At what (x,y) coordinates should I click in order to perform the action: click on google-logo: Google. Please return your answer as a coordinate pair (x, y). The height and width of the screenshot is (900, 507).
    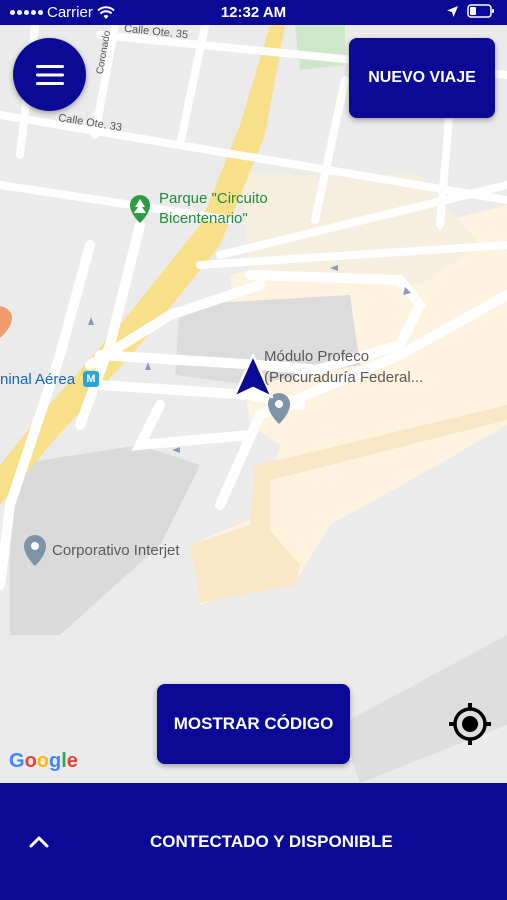
    Looking at the image, I should click on (43, 761).